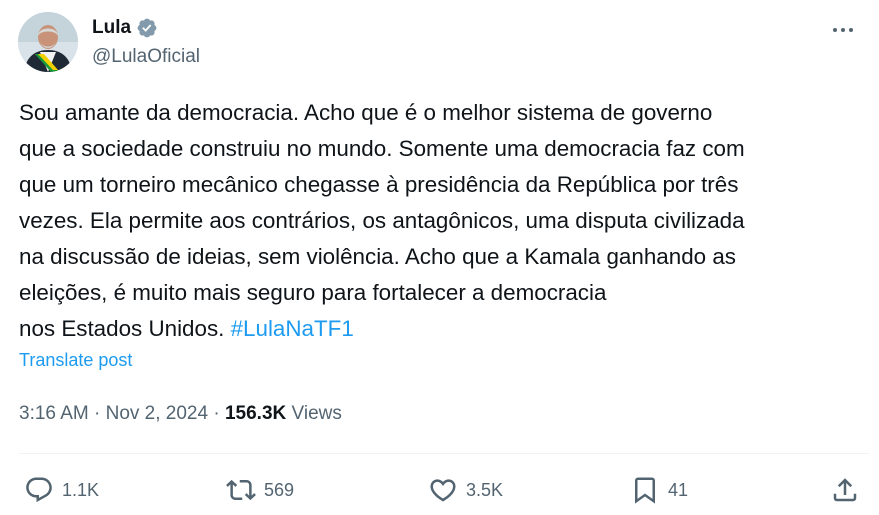 The width and height of the screenshot is (879, 515). Describe the element at coordinates (39, 490) in the screenshot. I see `reply-icon` at that location.